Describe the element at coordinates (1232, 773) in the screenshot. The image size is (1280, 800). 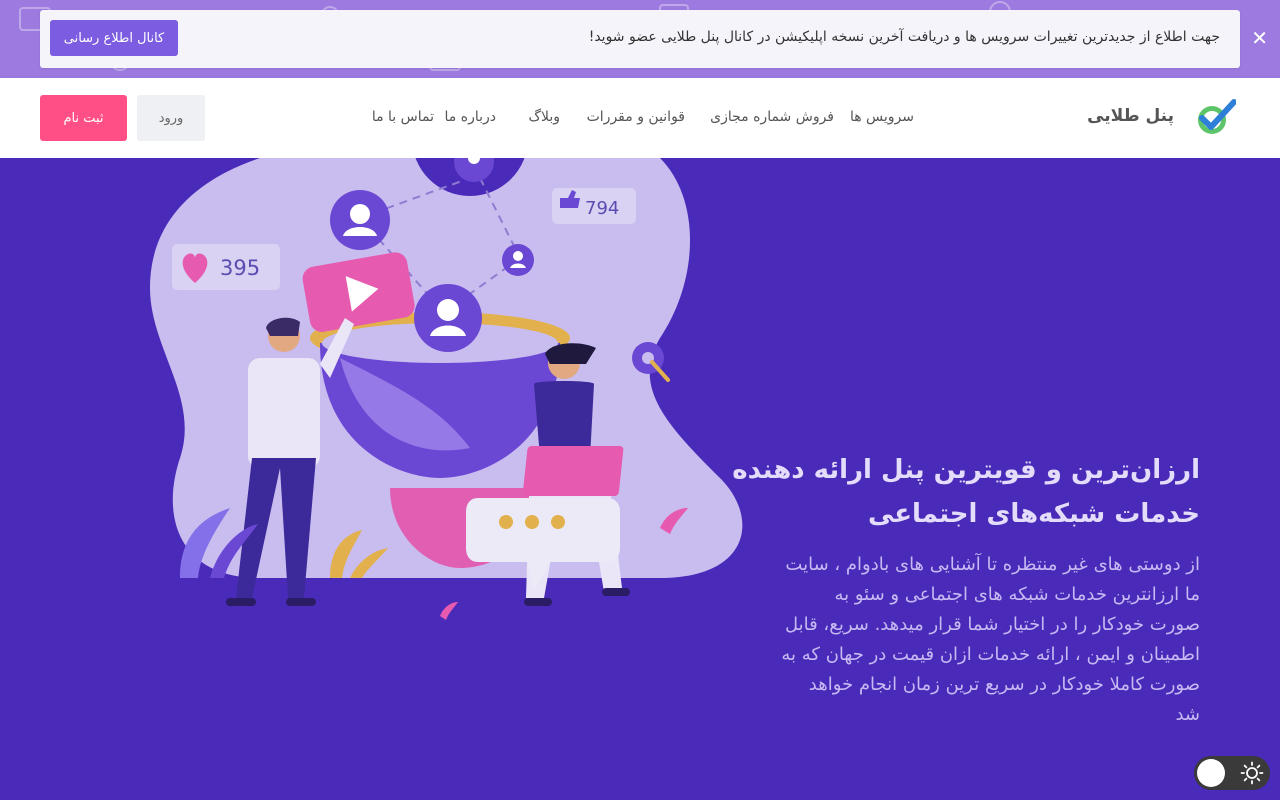
I see `theme-toggle` at that location.